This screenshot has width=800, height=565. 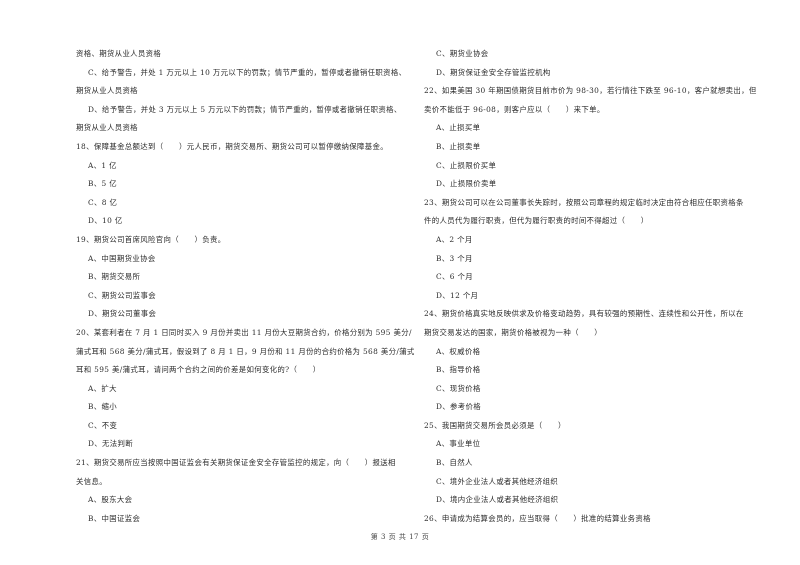 I want to click on q20-option-c: C、不变, so click(x=103, y=425).